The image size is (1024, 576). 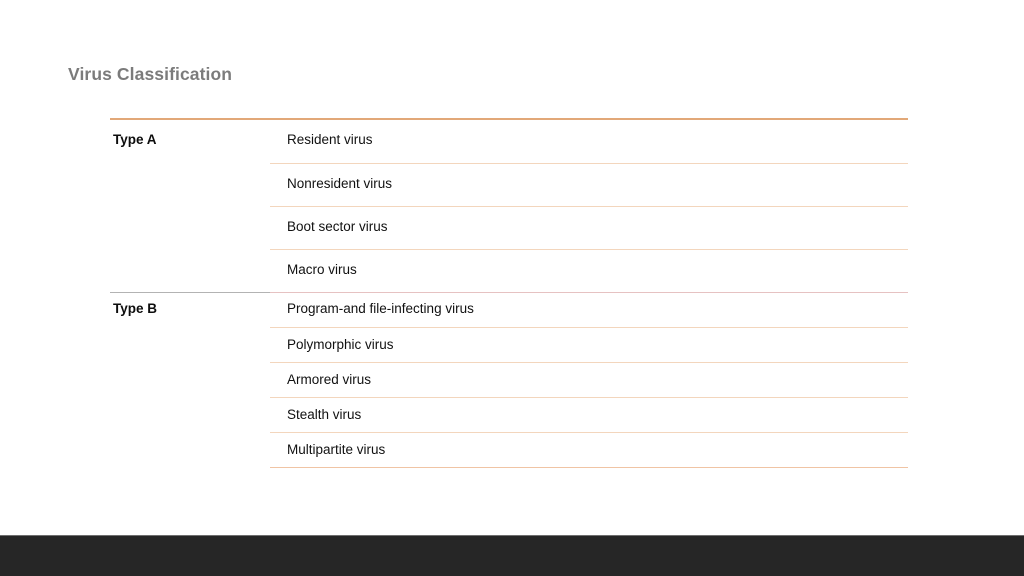 I want to click on virus-name-cell: Program-and file-infecting virus, so click(x=380, y=308).